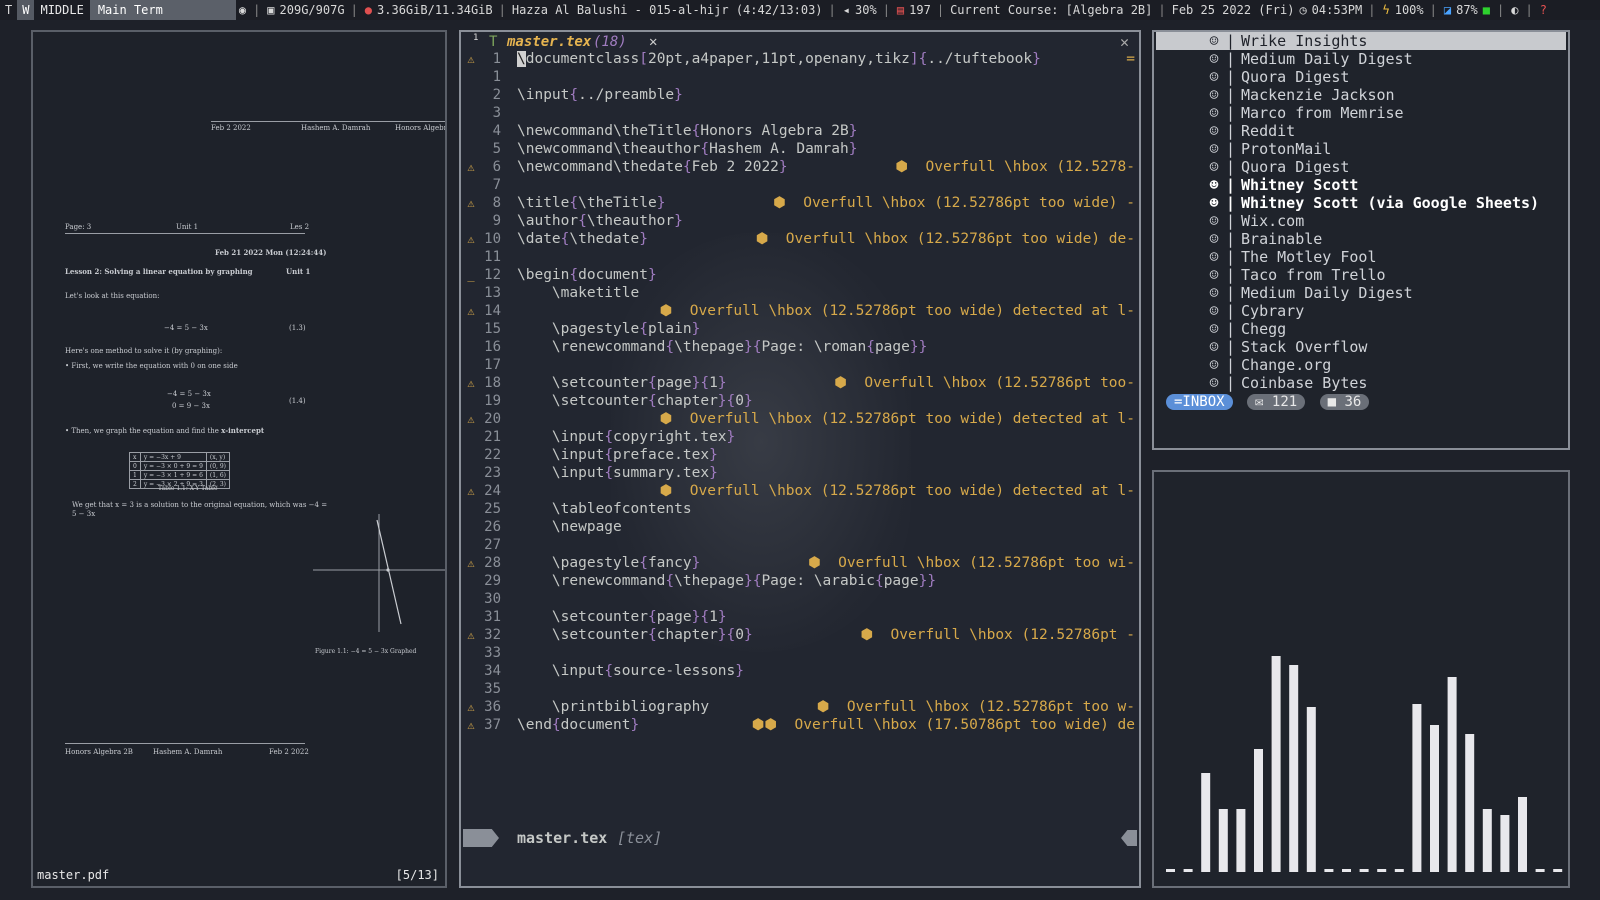 This screenshot has width=1600, height=900. Describe the element at coordinates (1514, 10) in the screenshot. I see `toggle-icon: ◐` at that location.